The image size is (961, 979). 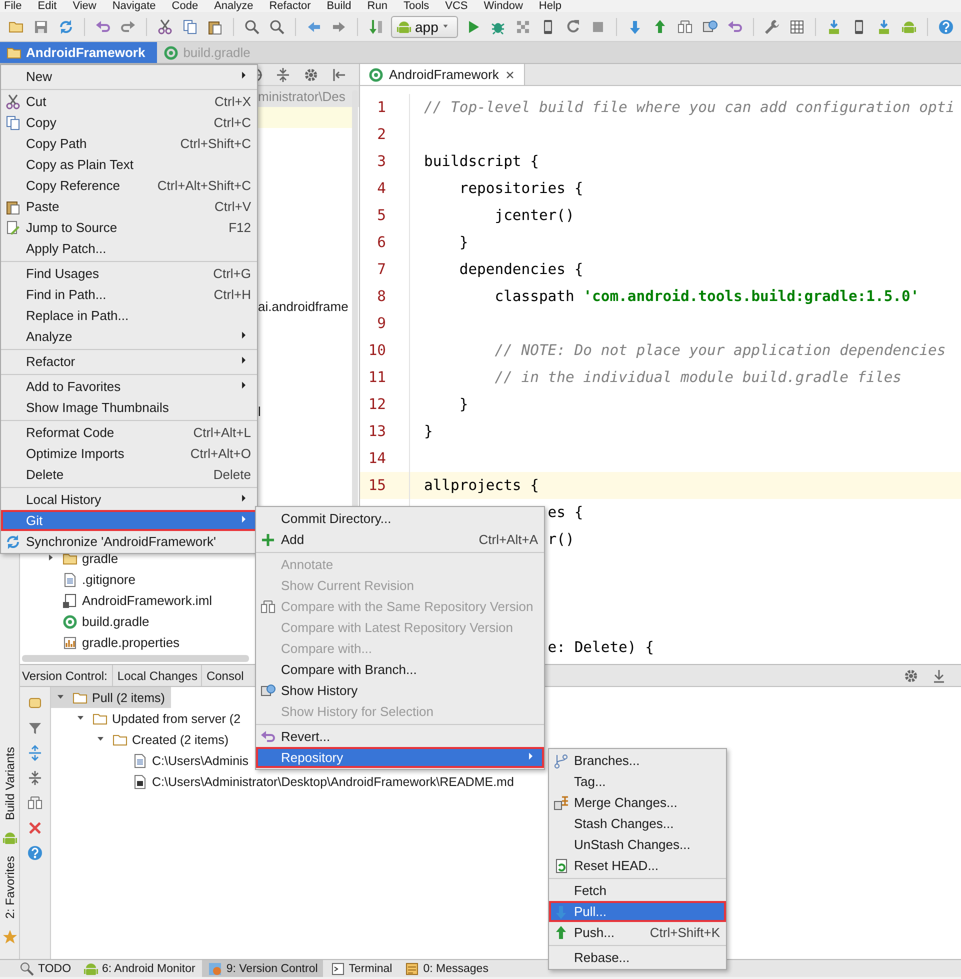 I want to click on tree-row: Pull (2 items), so click(x=111, y=697).